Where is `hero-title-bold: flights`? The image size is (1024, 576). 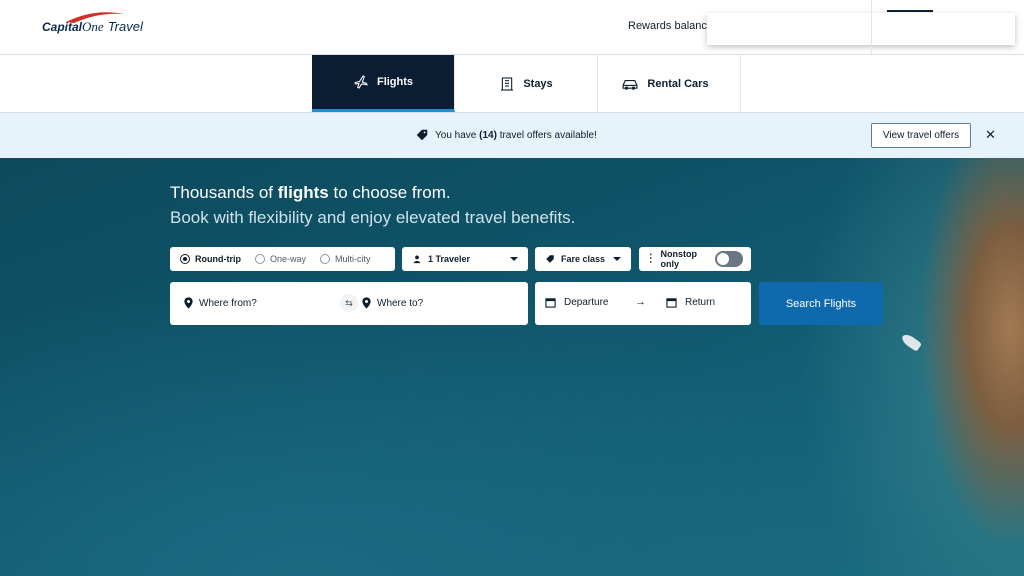
hero-title-bold: flights is located at coordinates (303, 192).